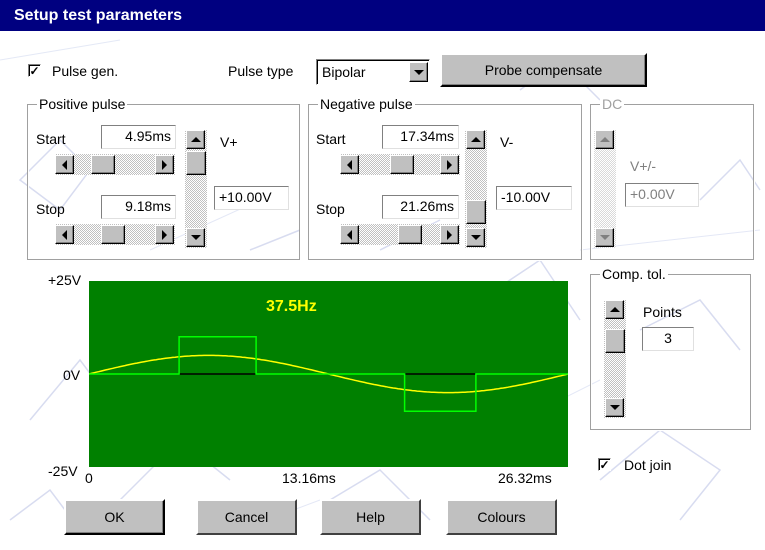  Describe the element at coordinates (63, 471) in the screenshot. I see `y-bottom-label: -25V` at that location.